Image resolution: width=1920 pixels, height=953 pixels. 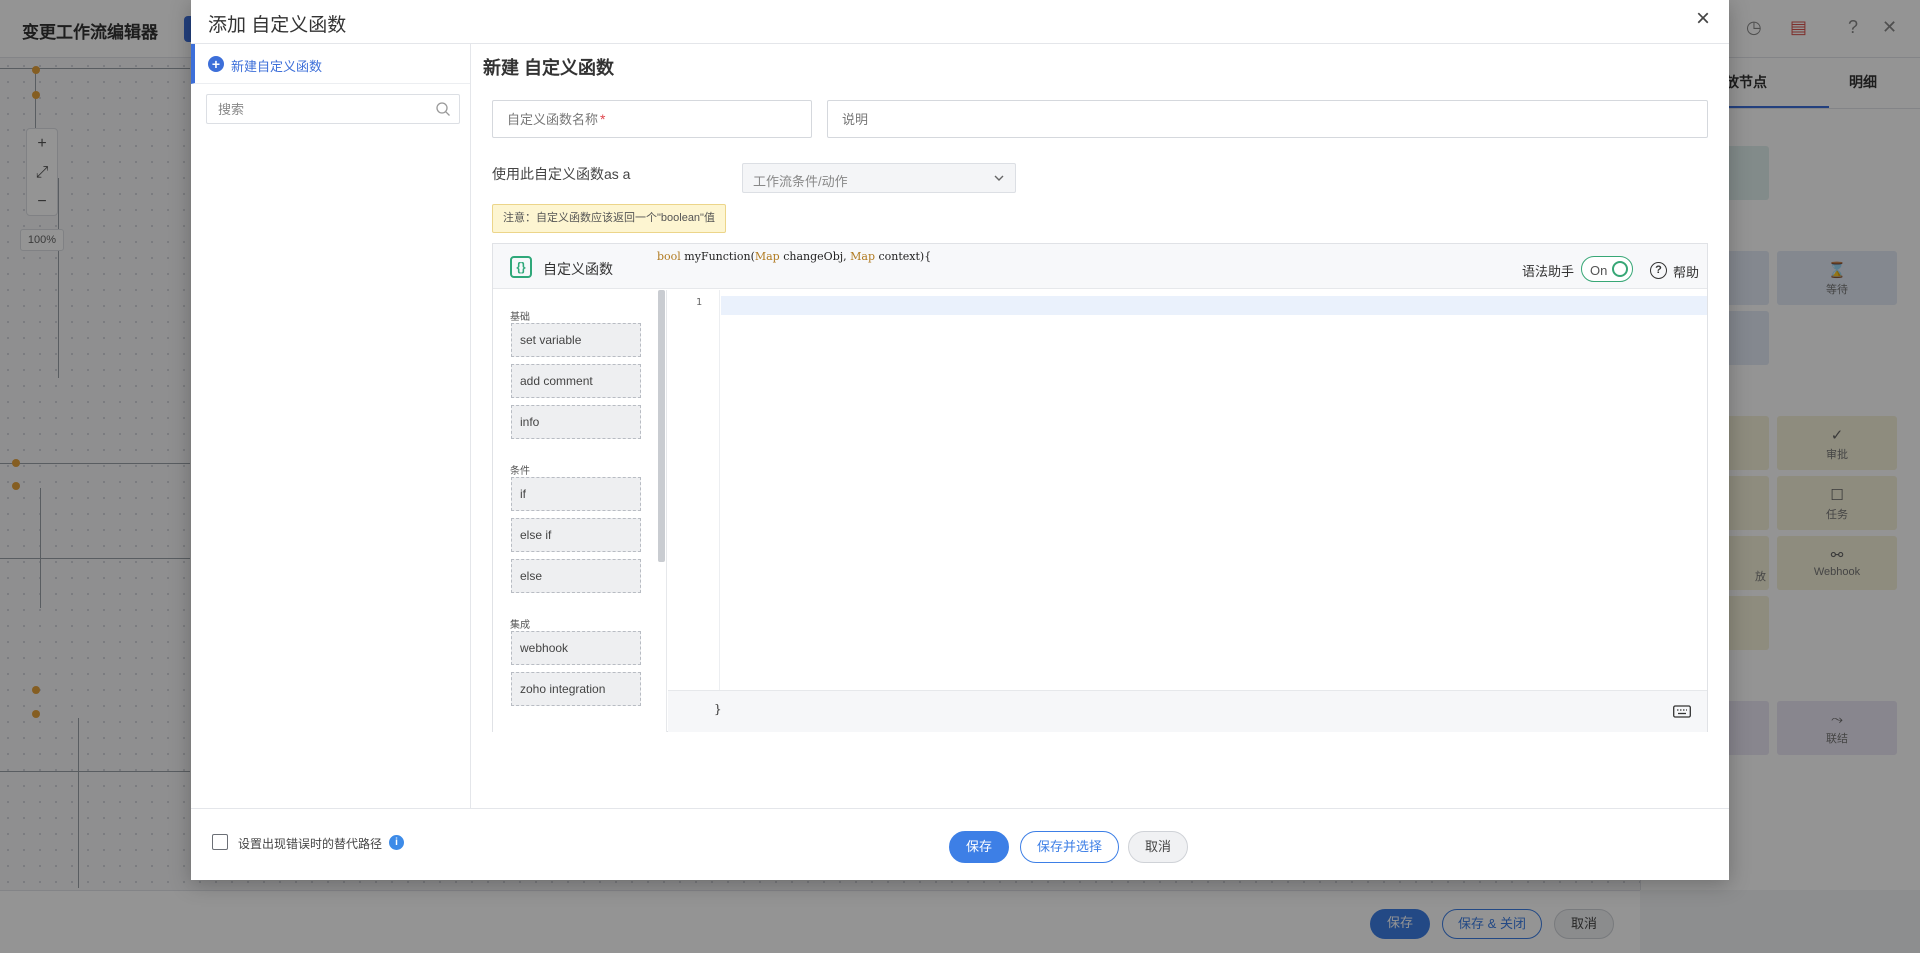 I want to click on dialog-footer: 设置出现错误时的替代路径 i 保存 保存并选择 取消, so click(x=960, y=844).